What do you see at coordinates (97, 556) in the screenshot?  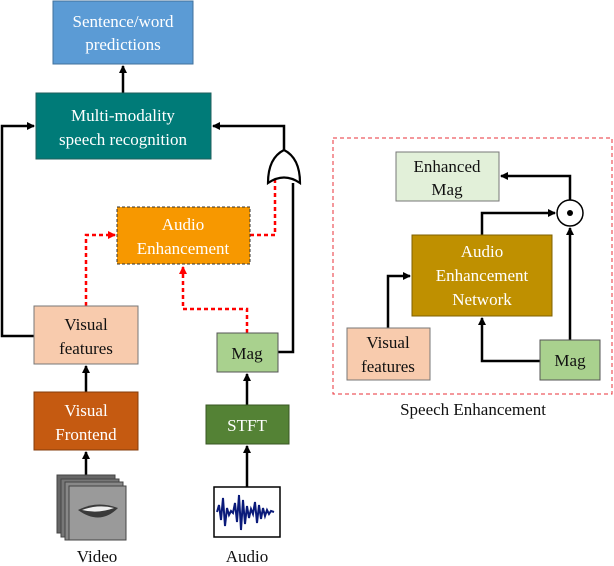 I see `video-label: Video` at bounding box center [97, 556].